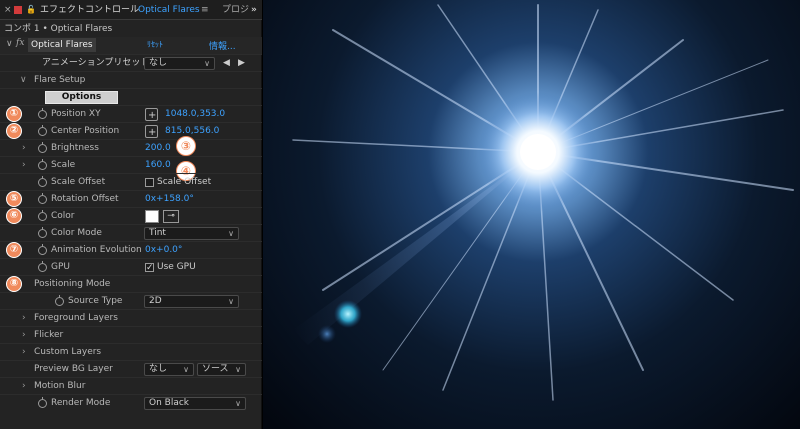 Image resolution: width=800 pixels, height=429 pixels. Describe the element at coordinates (176, 267) in the screenshot. I see `use-gpu-checkbox-label: Use GPU` at that location.